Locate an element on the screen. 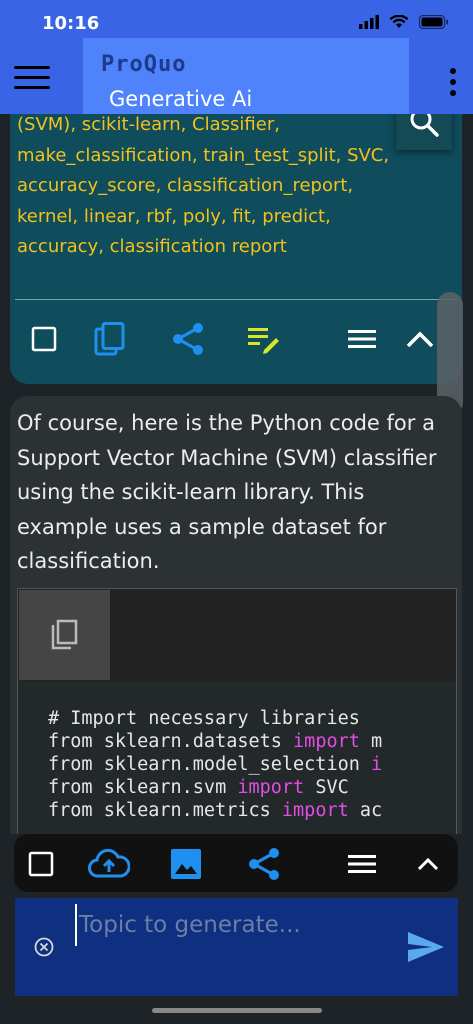  edit-note-icon is located at coordinates (263, 341).